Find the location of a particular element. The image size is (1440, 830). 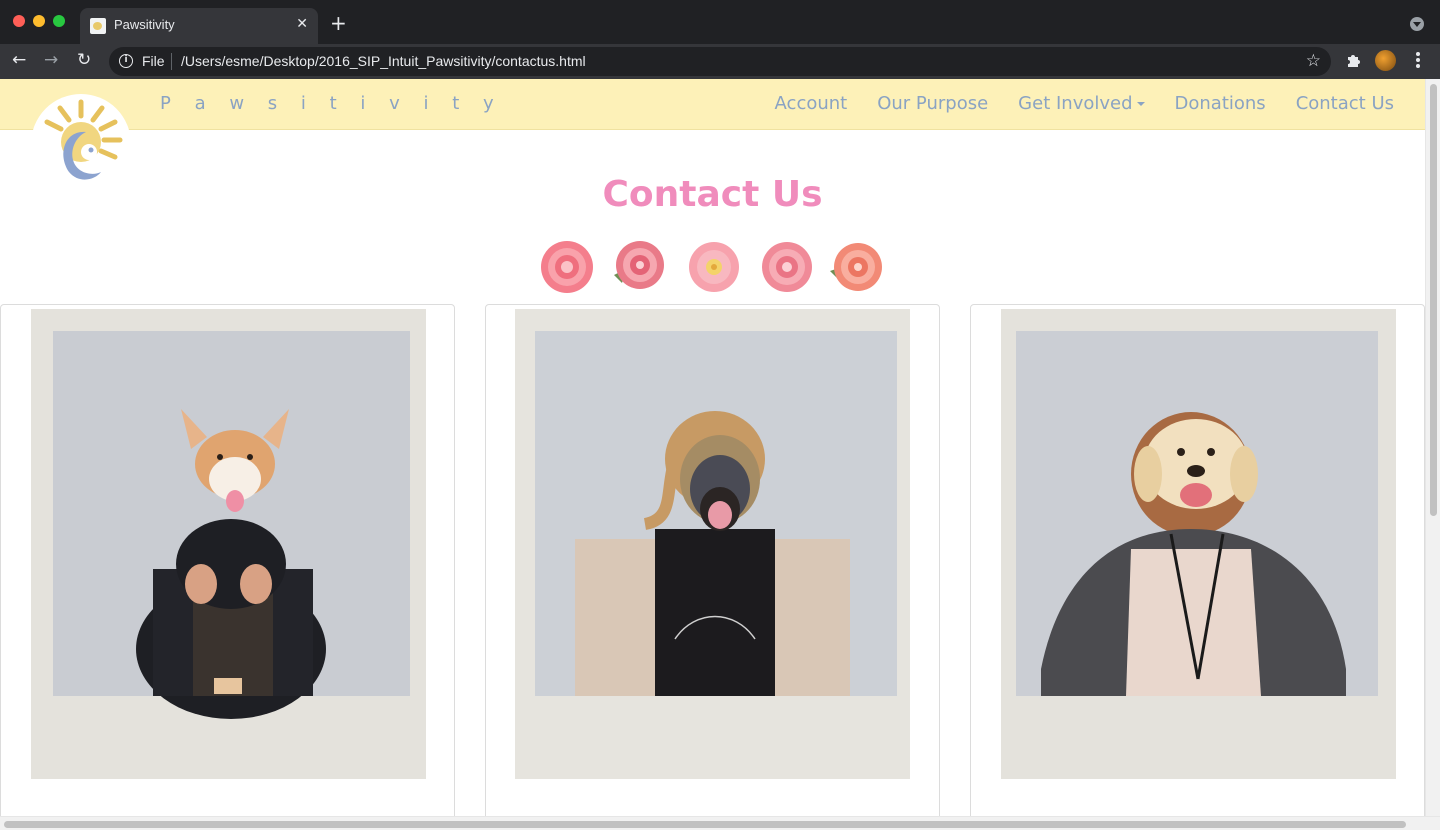

hibiscus-icon is located at coordinates (714, 267).